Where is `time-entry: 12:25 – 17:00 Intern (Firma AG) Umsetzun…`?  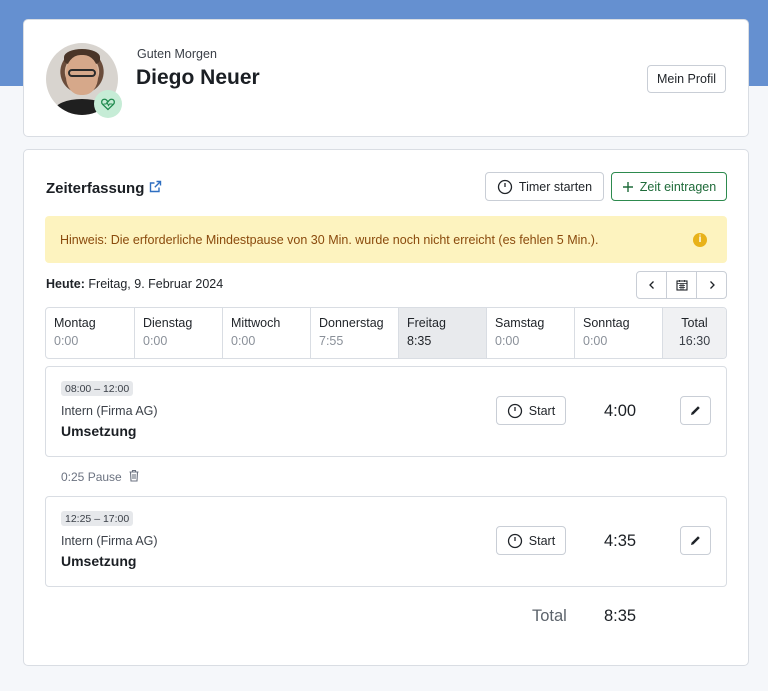 time-entry: 12:25 – 17:00 Intern (Firma AG) Umsetzun… is located at coordinates (386, 541).